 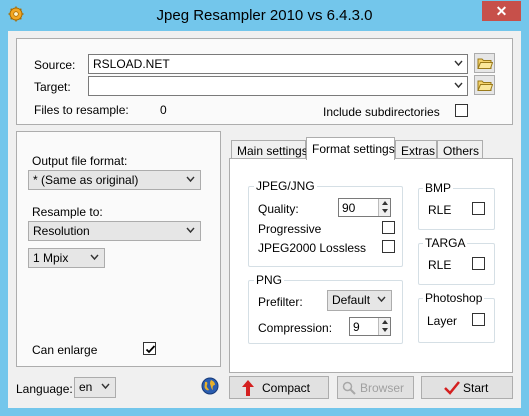 What do you see at coordinates (445, 243) in the screenshot?
I see `targa-group-title: TARGA` at bounding box center [445, 243].